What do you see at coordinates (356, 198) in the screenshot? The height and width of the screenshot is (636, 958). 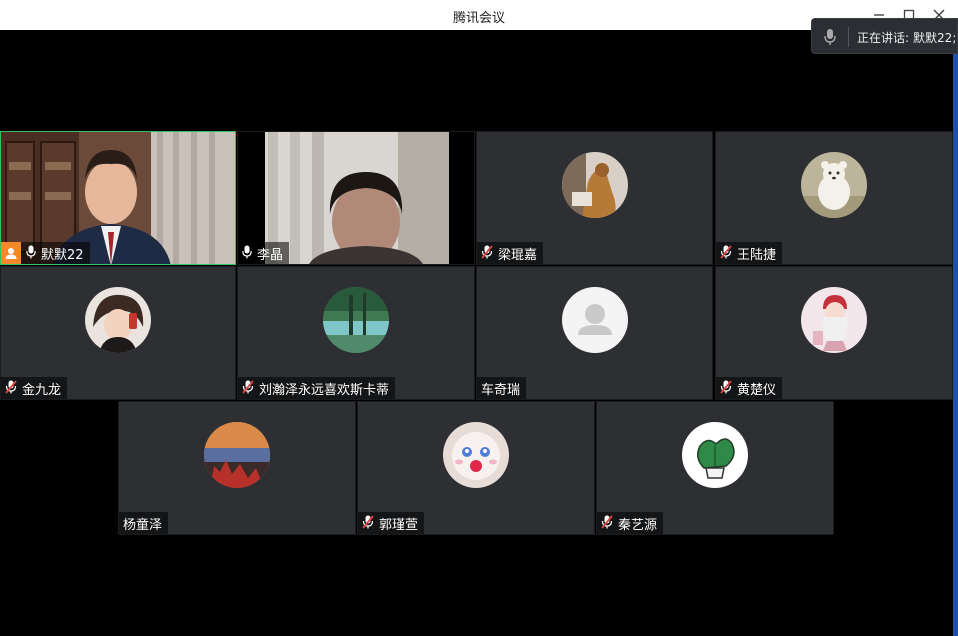 I see `participant-tile-1: 李晶` at bounding box center [356, 198].